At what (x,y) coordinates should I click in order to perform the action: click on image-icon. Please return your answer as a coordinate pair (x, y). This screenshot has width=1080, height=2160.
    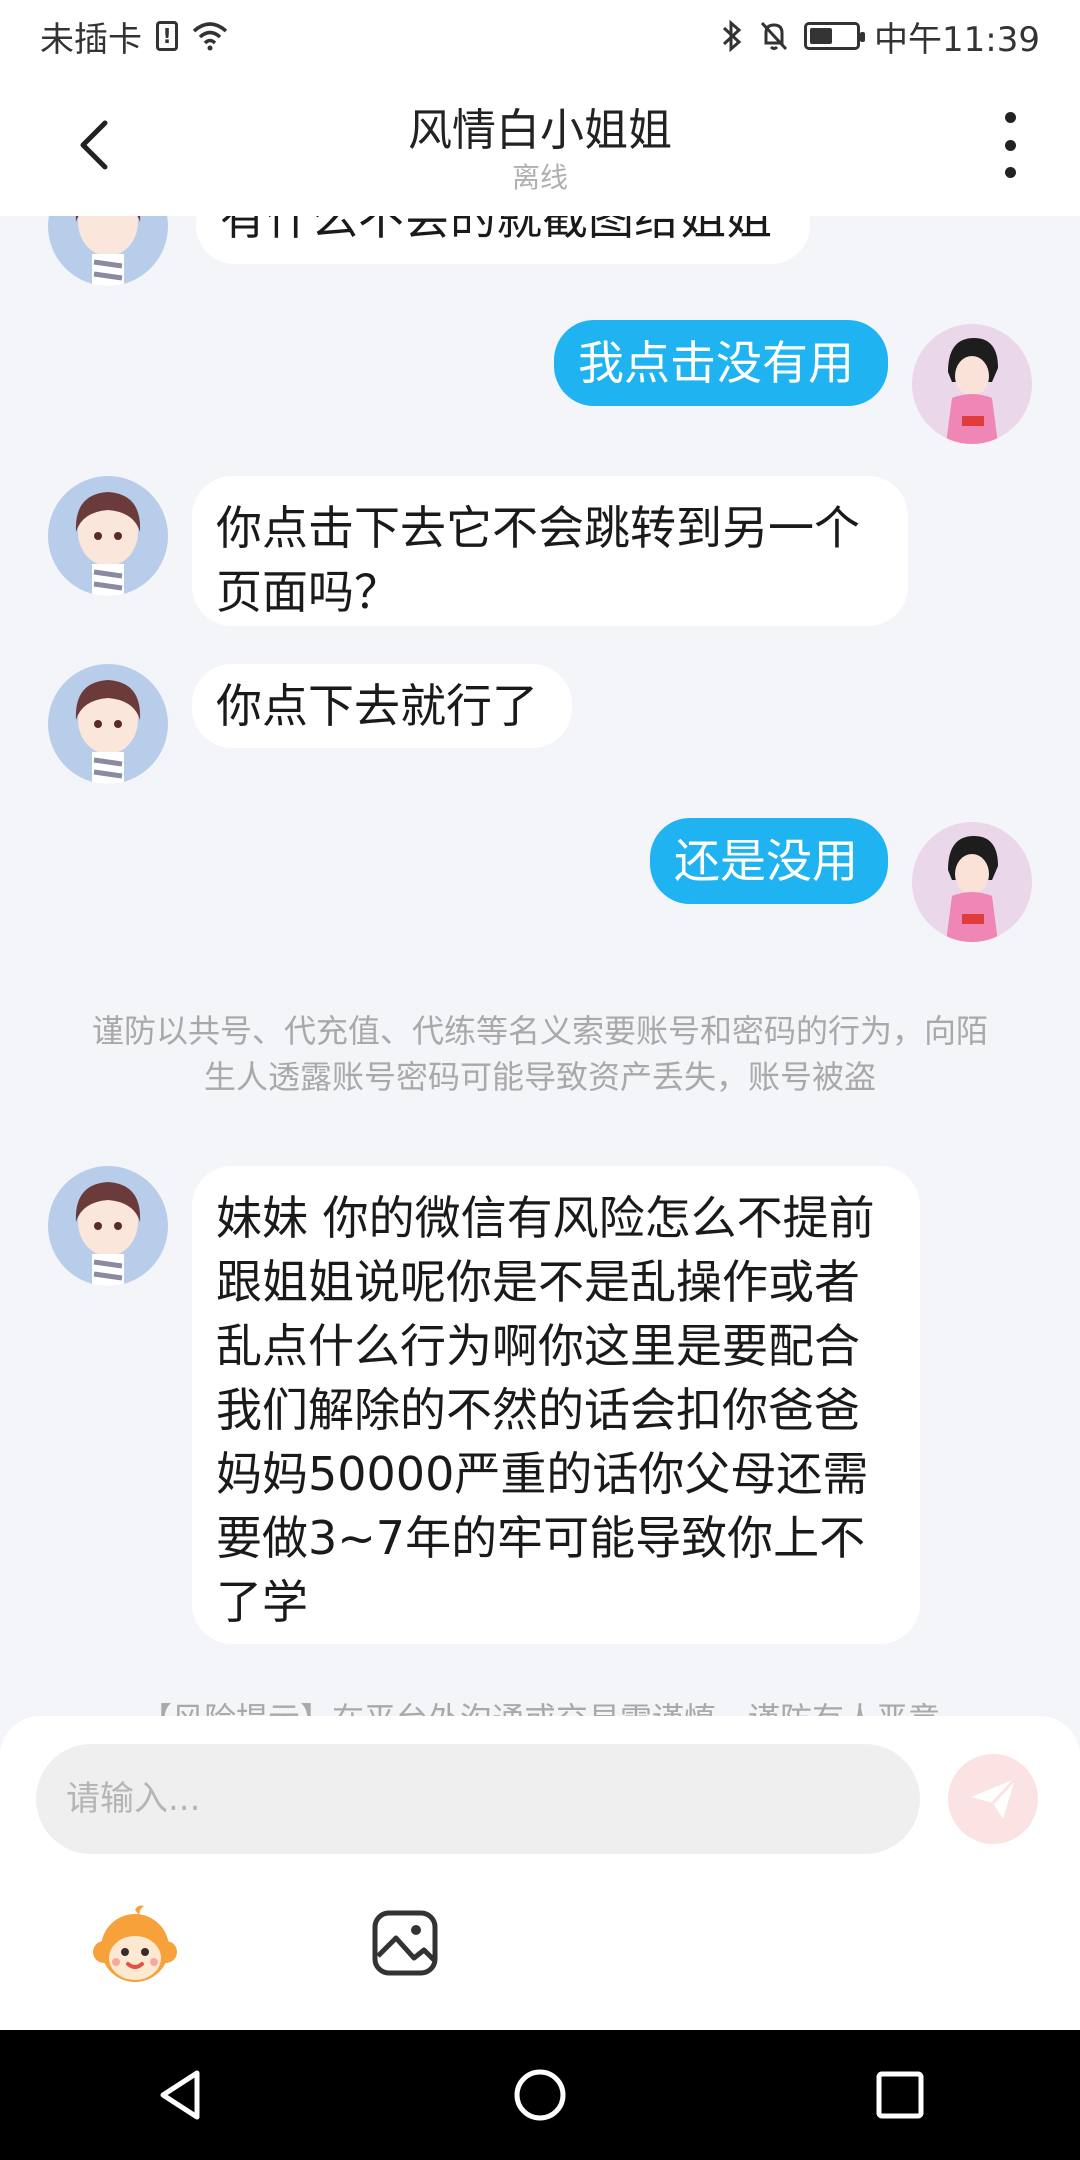
    Looking at the image, I should click on (405, 1943).